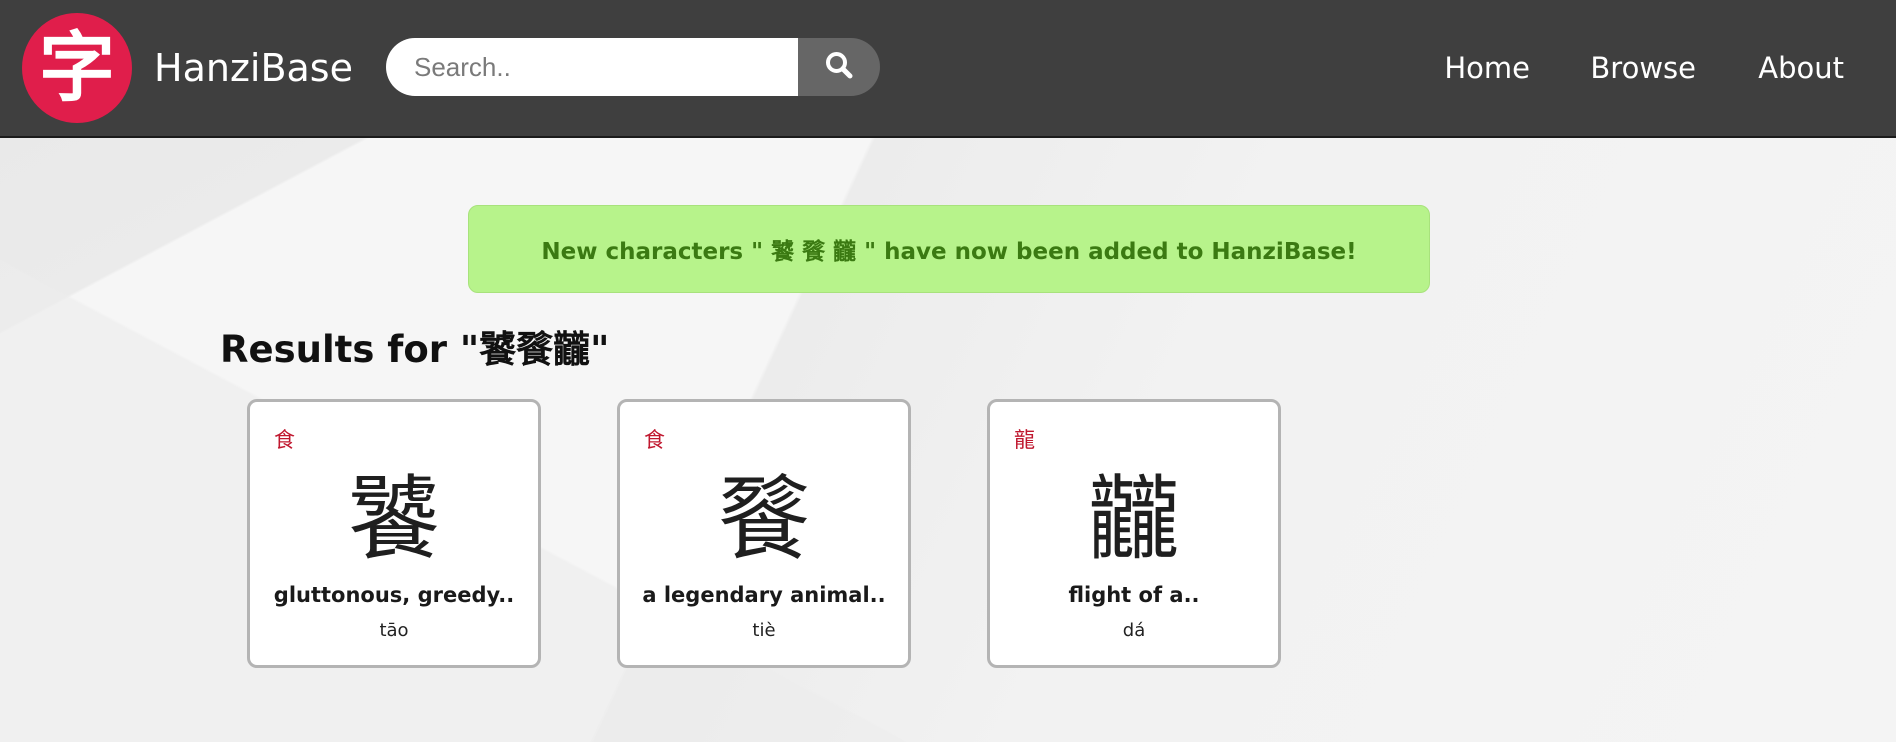 The height and width of the screenshot is (742, 1896). What do you see at coordinates (1134, 595) in the screenshot?
I see `card-meaning: flight of a..` at bounding box center [1134, 595].